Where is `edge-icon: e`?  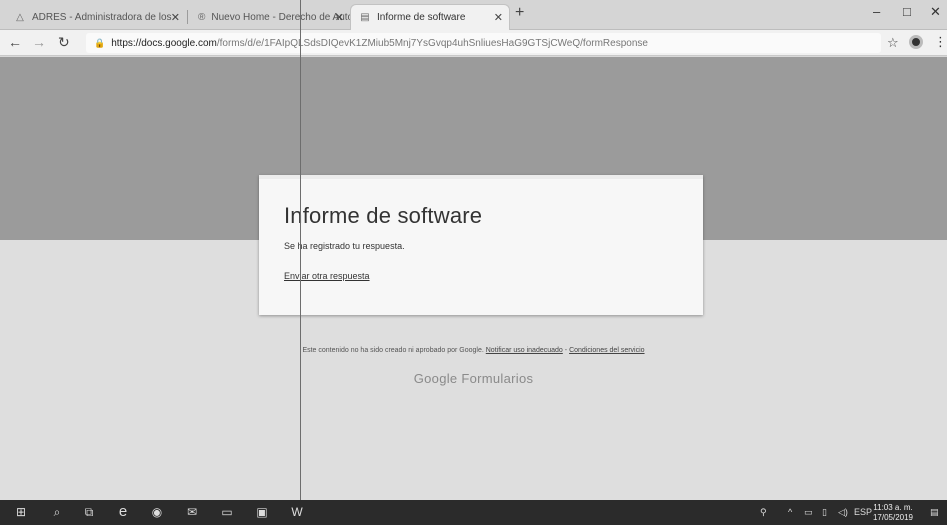 edge-icon: e is located at coordinates (123, 511).